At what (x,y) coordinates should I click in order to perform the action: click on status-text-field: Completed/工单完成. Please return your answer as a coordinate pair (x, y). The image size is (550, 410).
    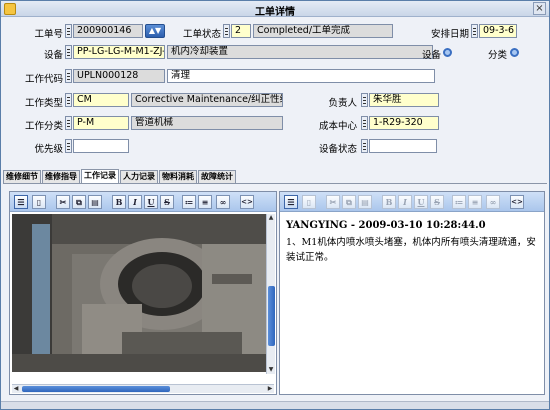
    Looking at the image, I should click on (323, 31).